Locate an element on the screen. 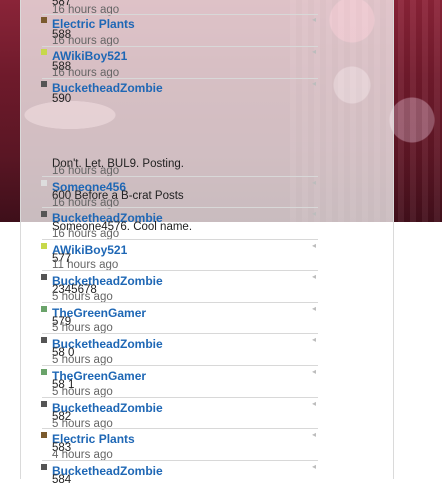  timestamp: 5 hours ago is located at coordinates (82, 424).